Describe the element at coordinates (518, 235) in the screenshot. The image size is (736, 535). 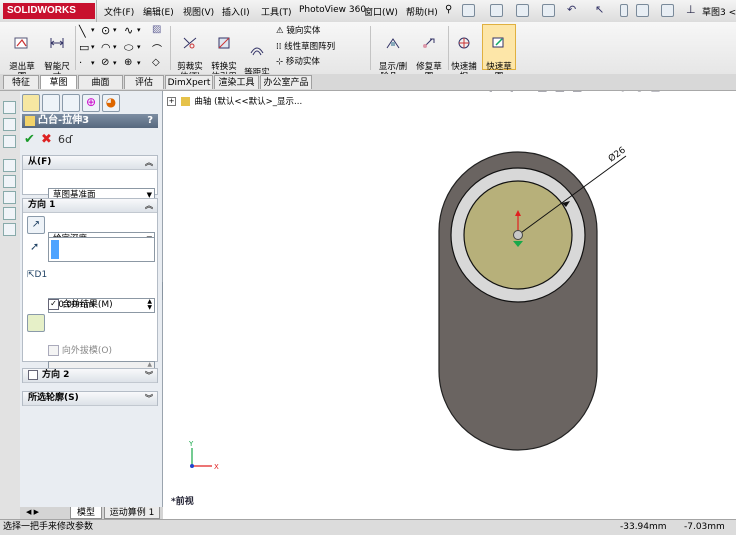
I see `triad-center` at that location.